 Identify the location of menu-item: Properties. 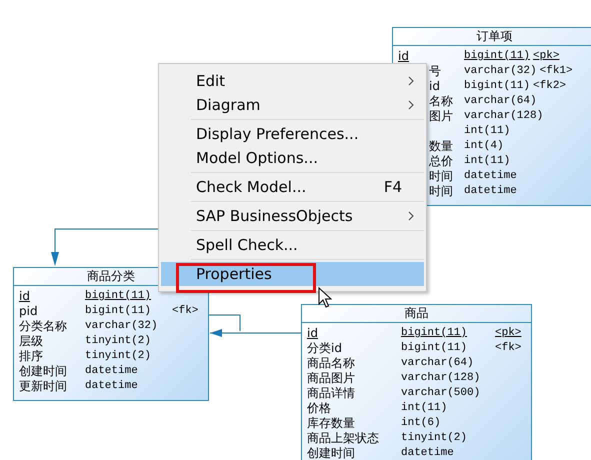
(292, 274).